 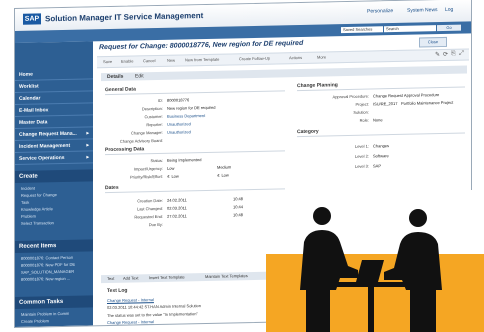 What do you see at coordinates (361, 112) in the screenshot?
I see `field-label: Solution:` at bounding box center [361, 112].